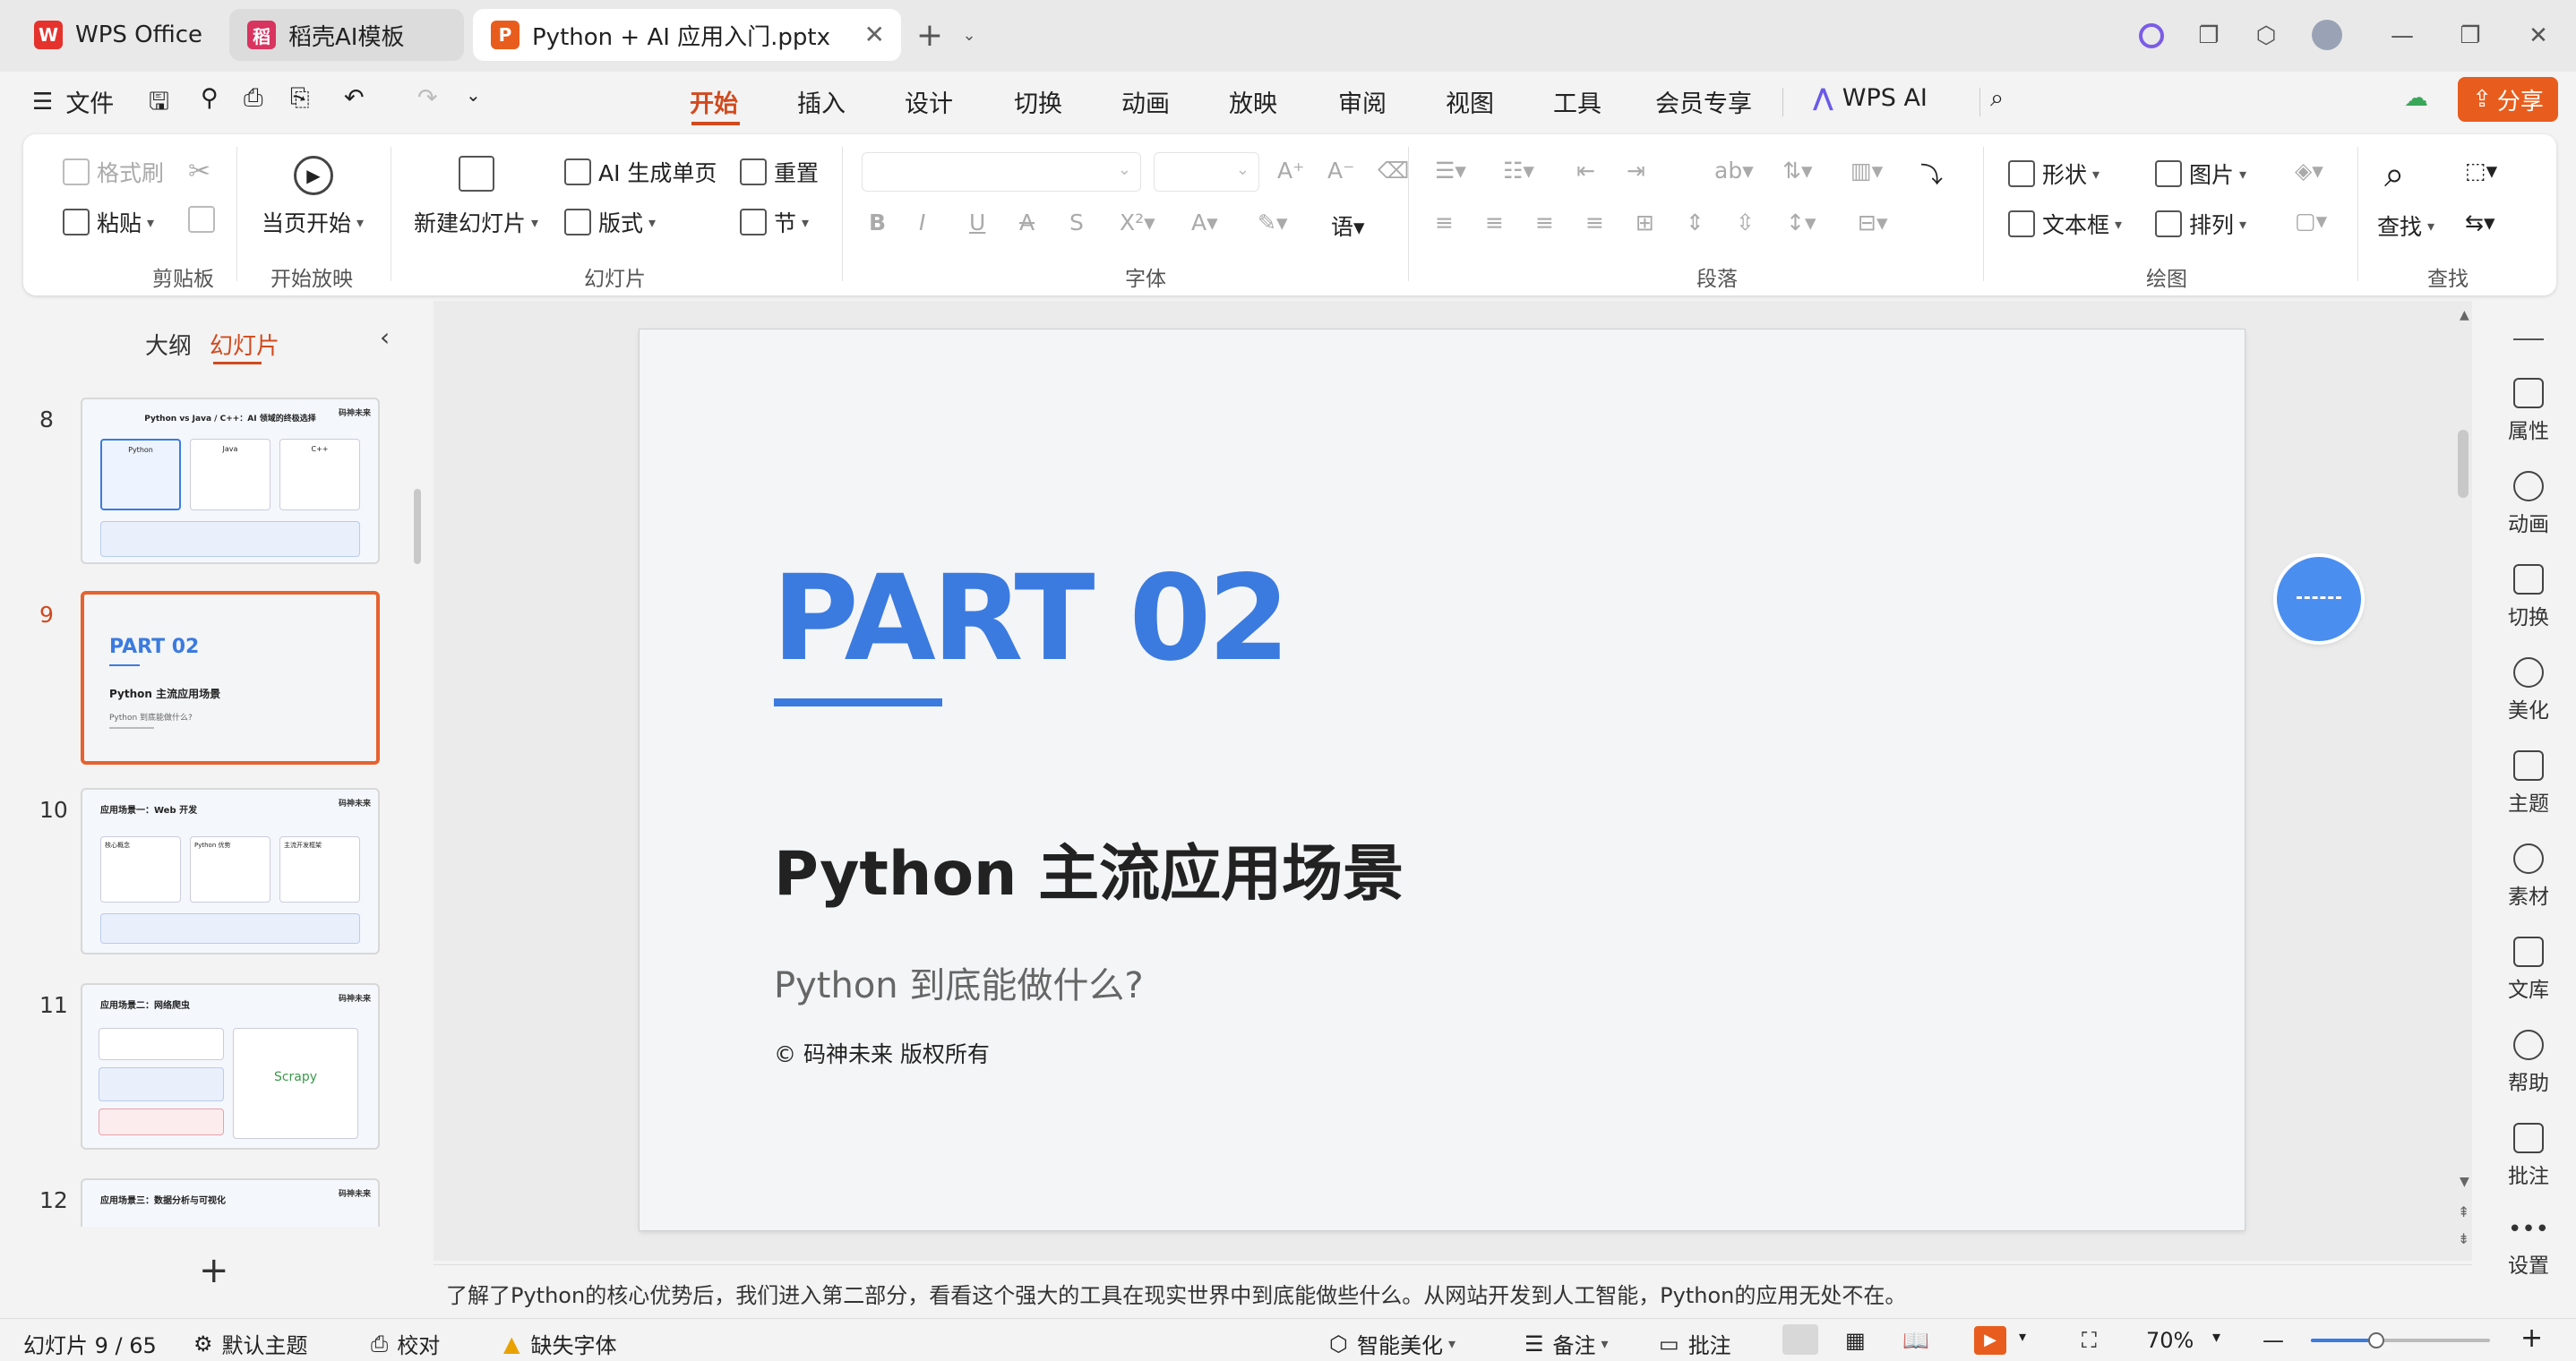 This screenshot has width=2576, height=1361. I want to click on spacing-menu-icon: ↕▾, so click(1801, 222).